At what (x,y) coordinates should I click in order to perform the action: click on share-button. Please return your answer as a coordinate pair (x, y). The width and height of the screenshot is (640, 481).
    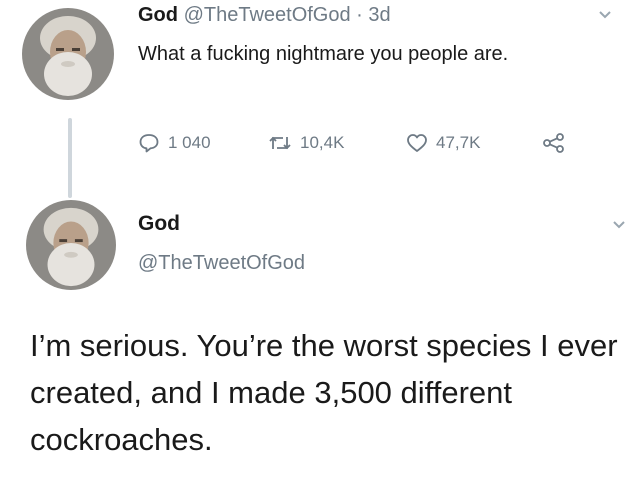
    Looking at the image, I should click on (554, 143).